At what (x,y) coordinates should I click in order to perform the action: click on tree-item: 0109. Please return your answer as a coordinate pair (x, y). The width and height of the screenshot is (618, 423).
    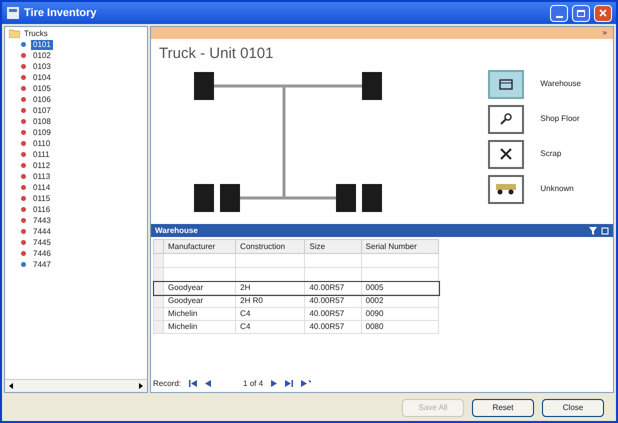
    Looking at the image, I should click on (42, 133).